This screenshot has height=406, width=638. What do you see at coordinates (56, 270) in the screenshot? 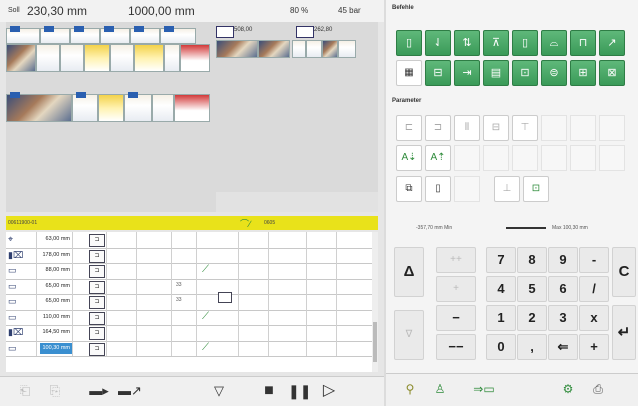
I see `fold-length: 88,00 mm` at bounding box center [56, 270].